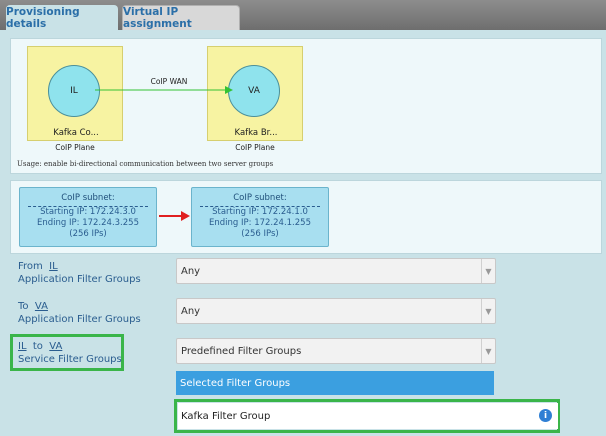 The width and height of the screenshot is (606, 436). Describe the element at coordinates (79, 279) in the screenshot. I see `from-label: Application Filter Groups` at that location.